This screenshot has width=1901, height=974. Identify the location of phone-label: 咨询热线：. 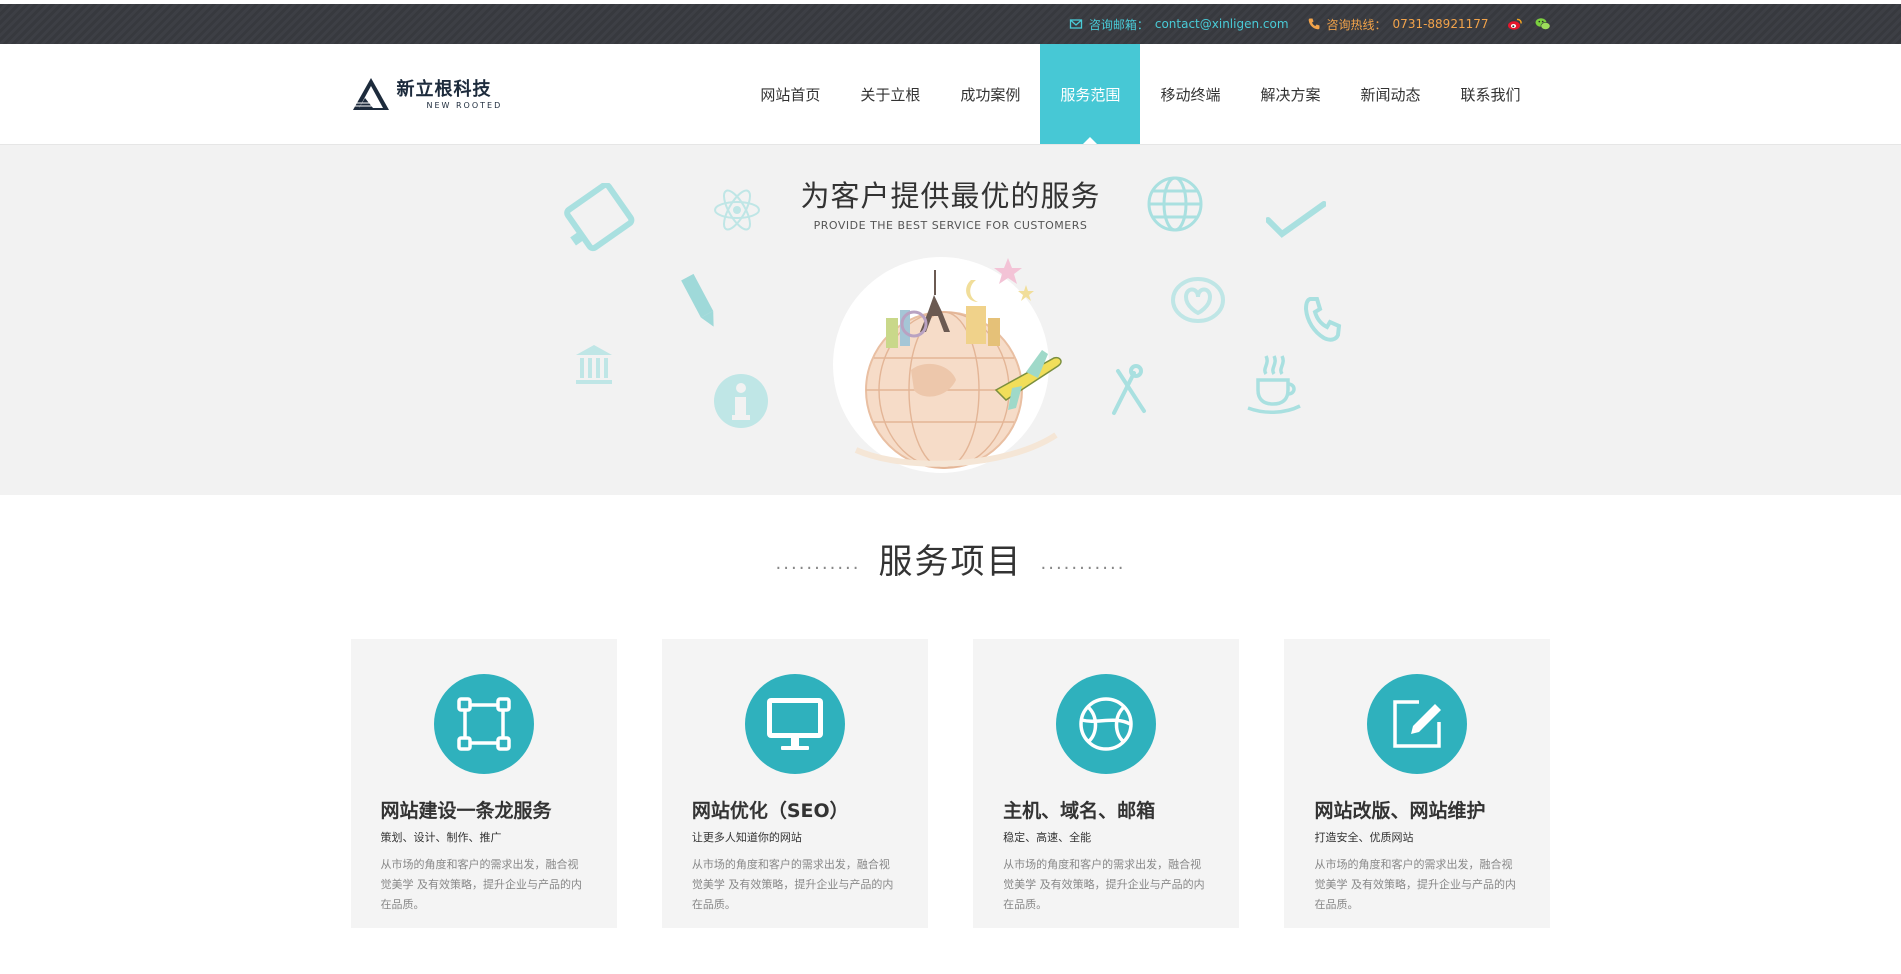
(1356, 24).